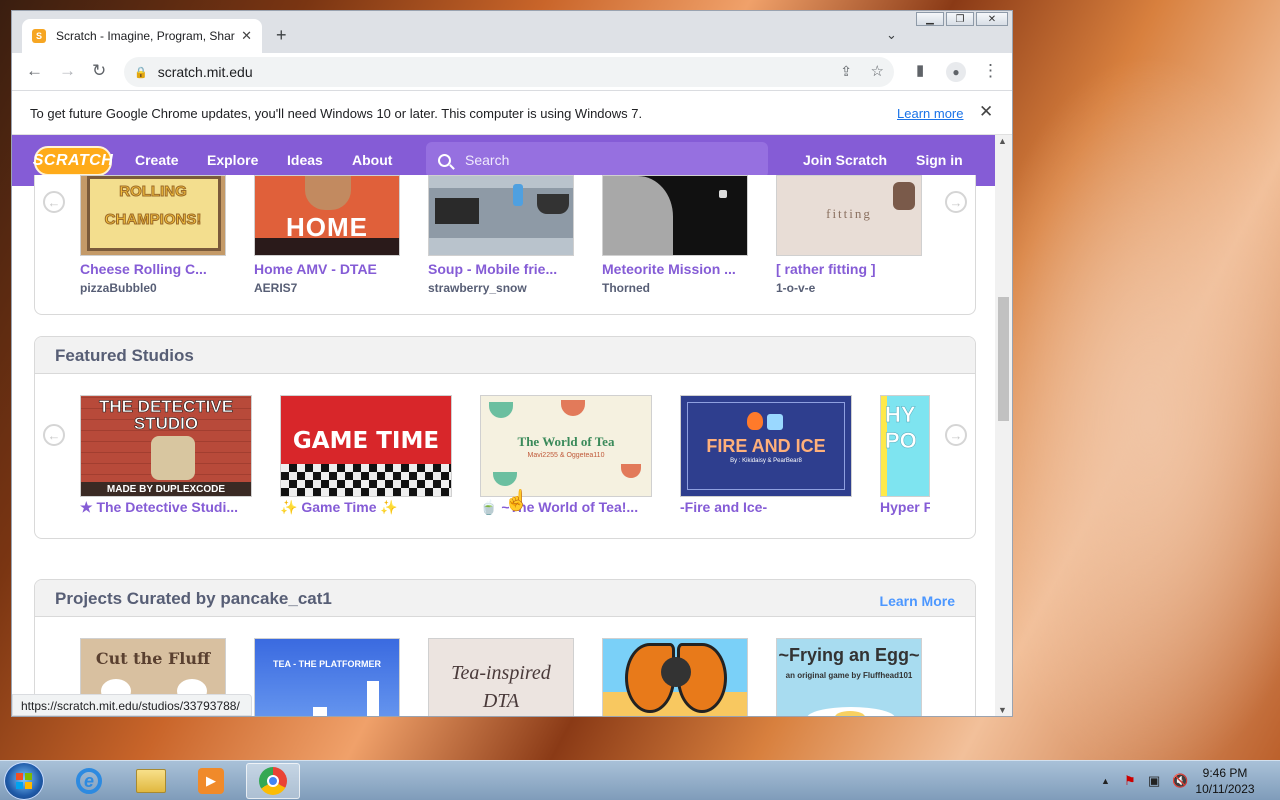 This screenshot has height=800, width=1280. I want to click on project-title: Home AMV - DTAE, so click(327, 269).